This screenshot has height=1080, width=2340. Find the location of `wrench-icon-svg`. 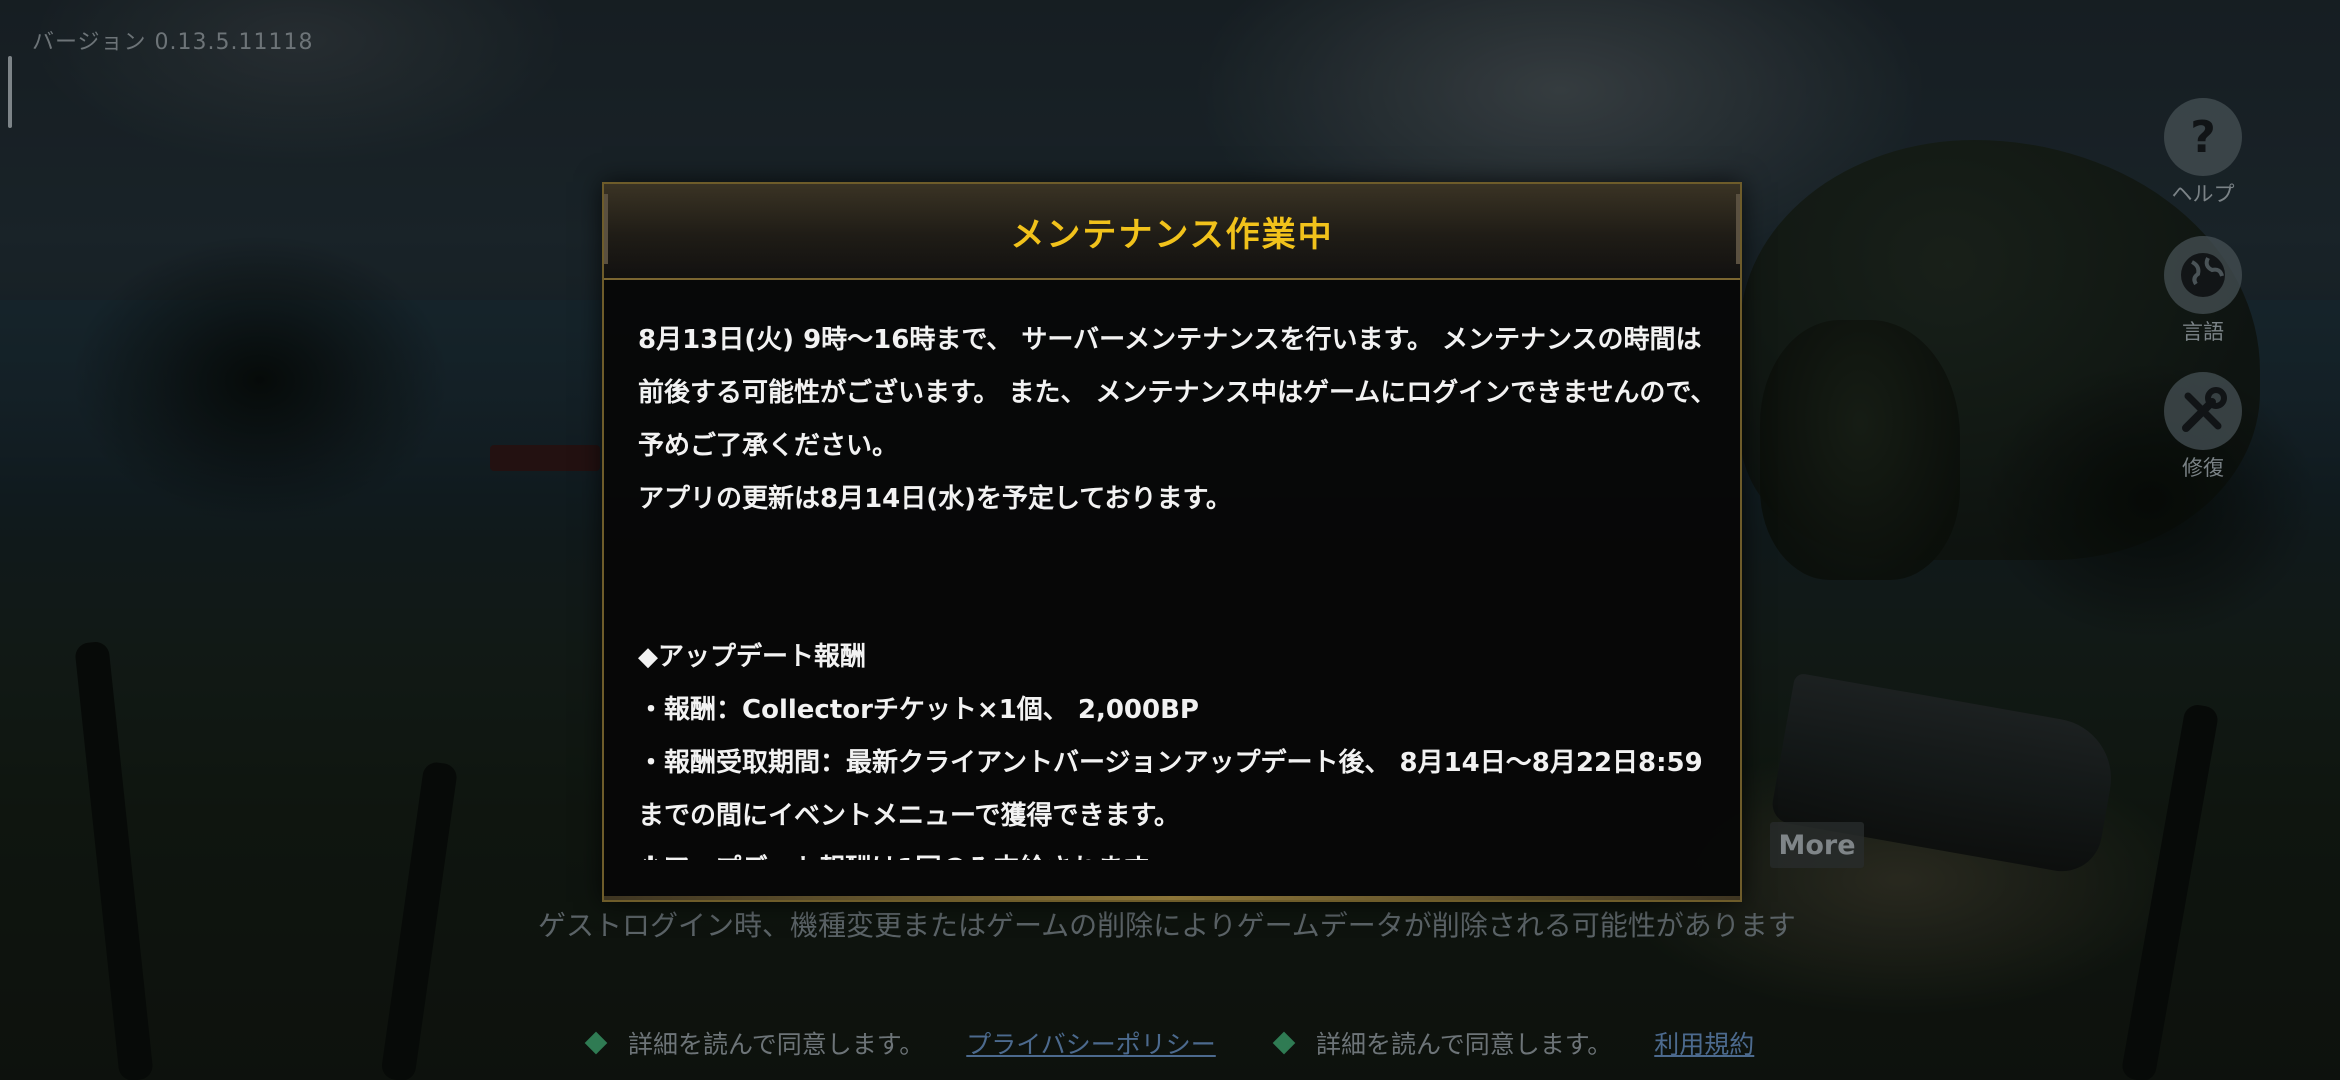

wrench-icon-svg is located at coordinates (2204, 409).